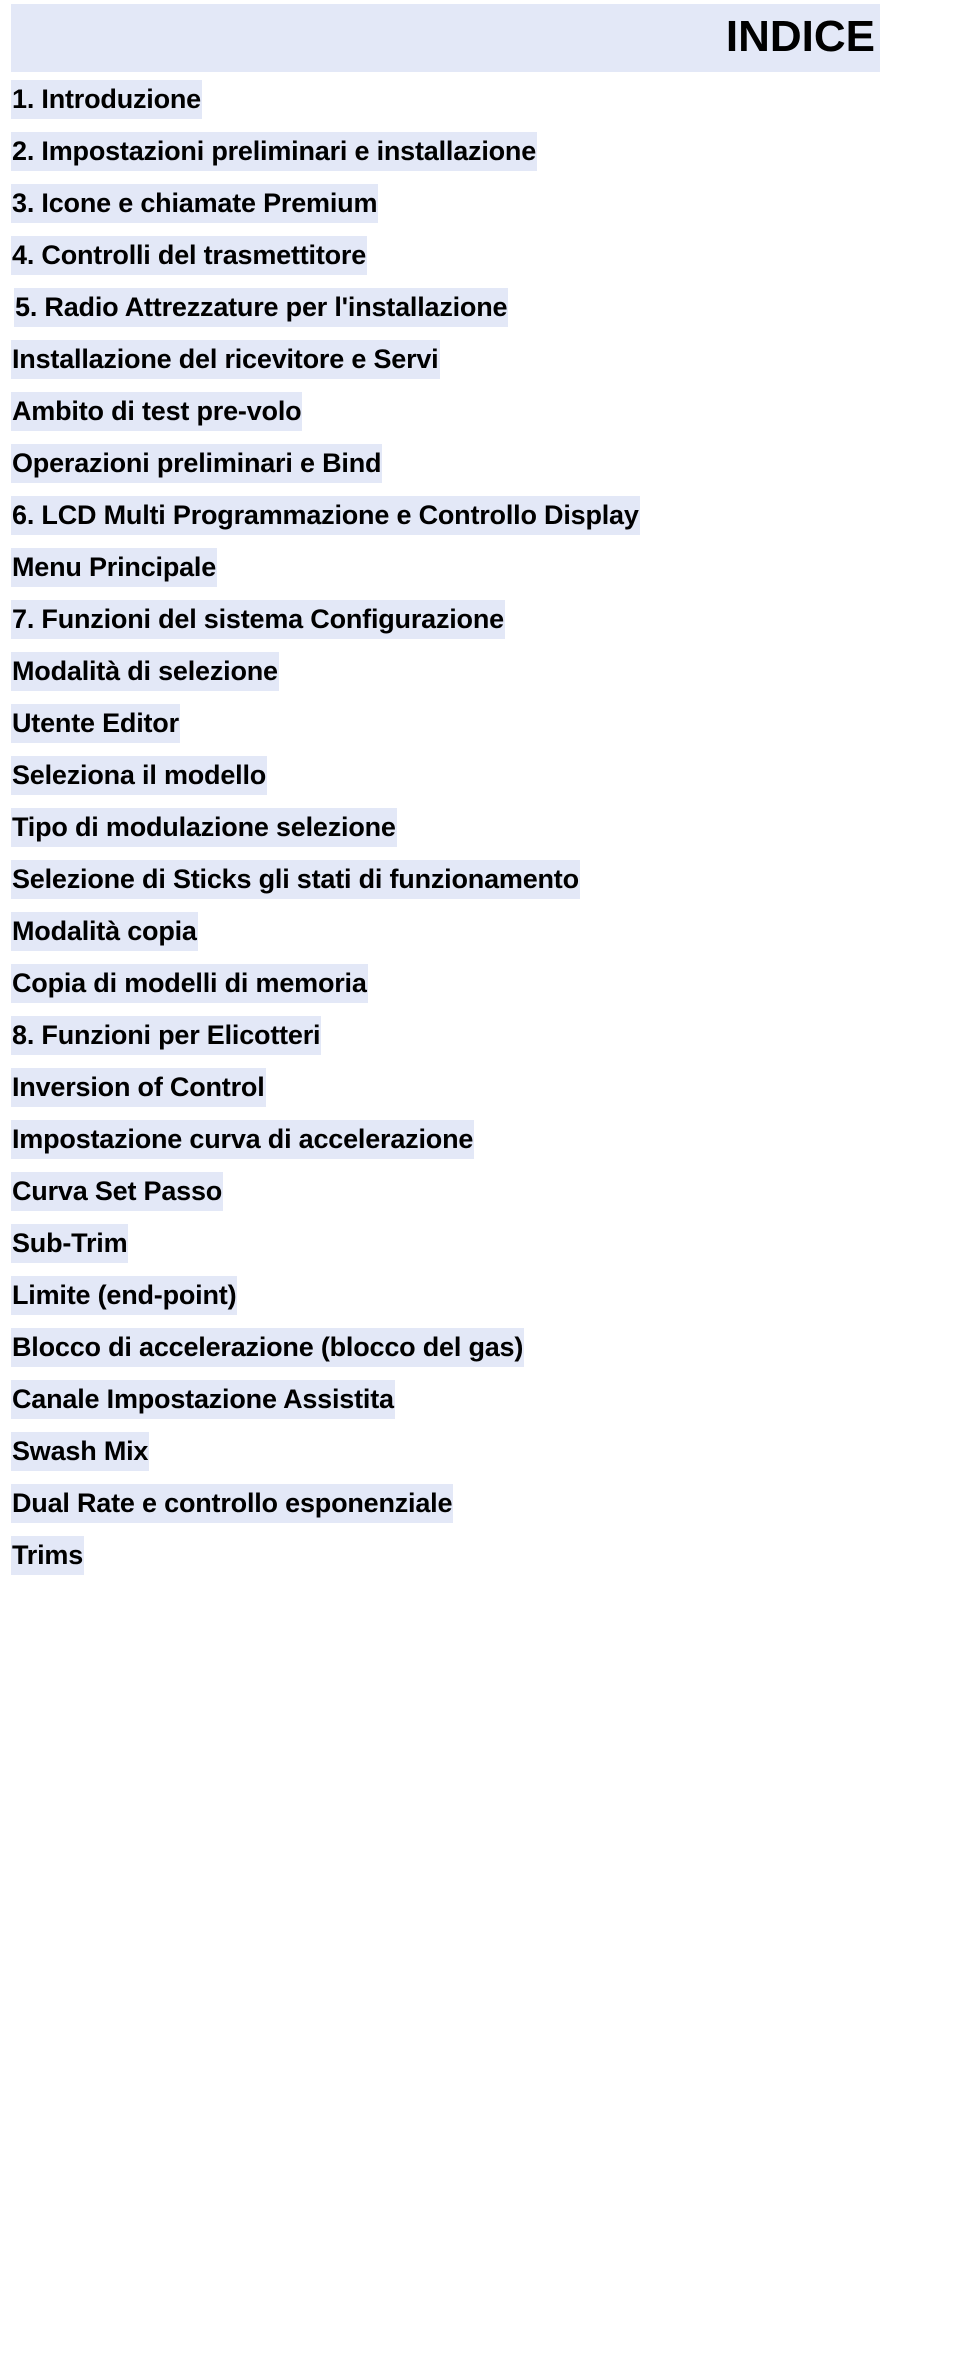  Describe the element at coordinates (117, 1191) in the screenshot. I see `toc-entry-link: Curva Set Passo` at that location.